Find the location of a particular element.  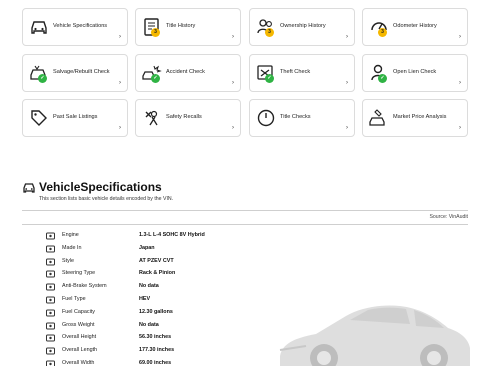

spec-value: AT PZEV CVT is located at coordinates (156, 260).